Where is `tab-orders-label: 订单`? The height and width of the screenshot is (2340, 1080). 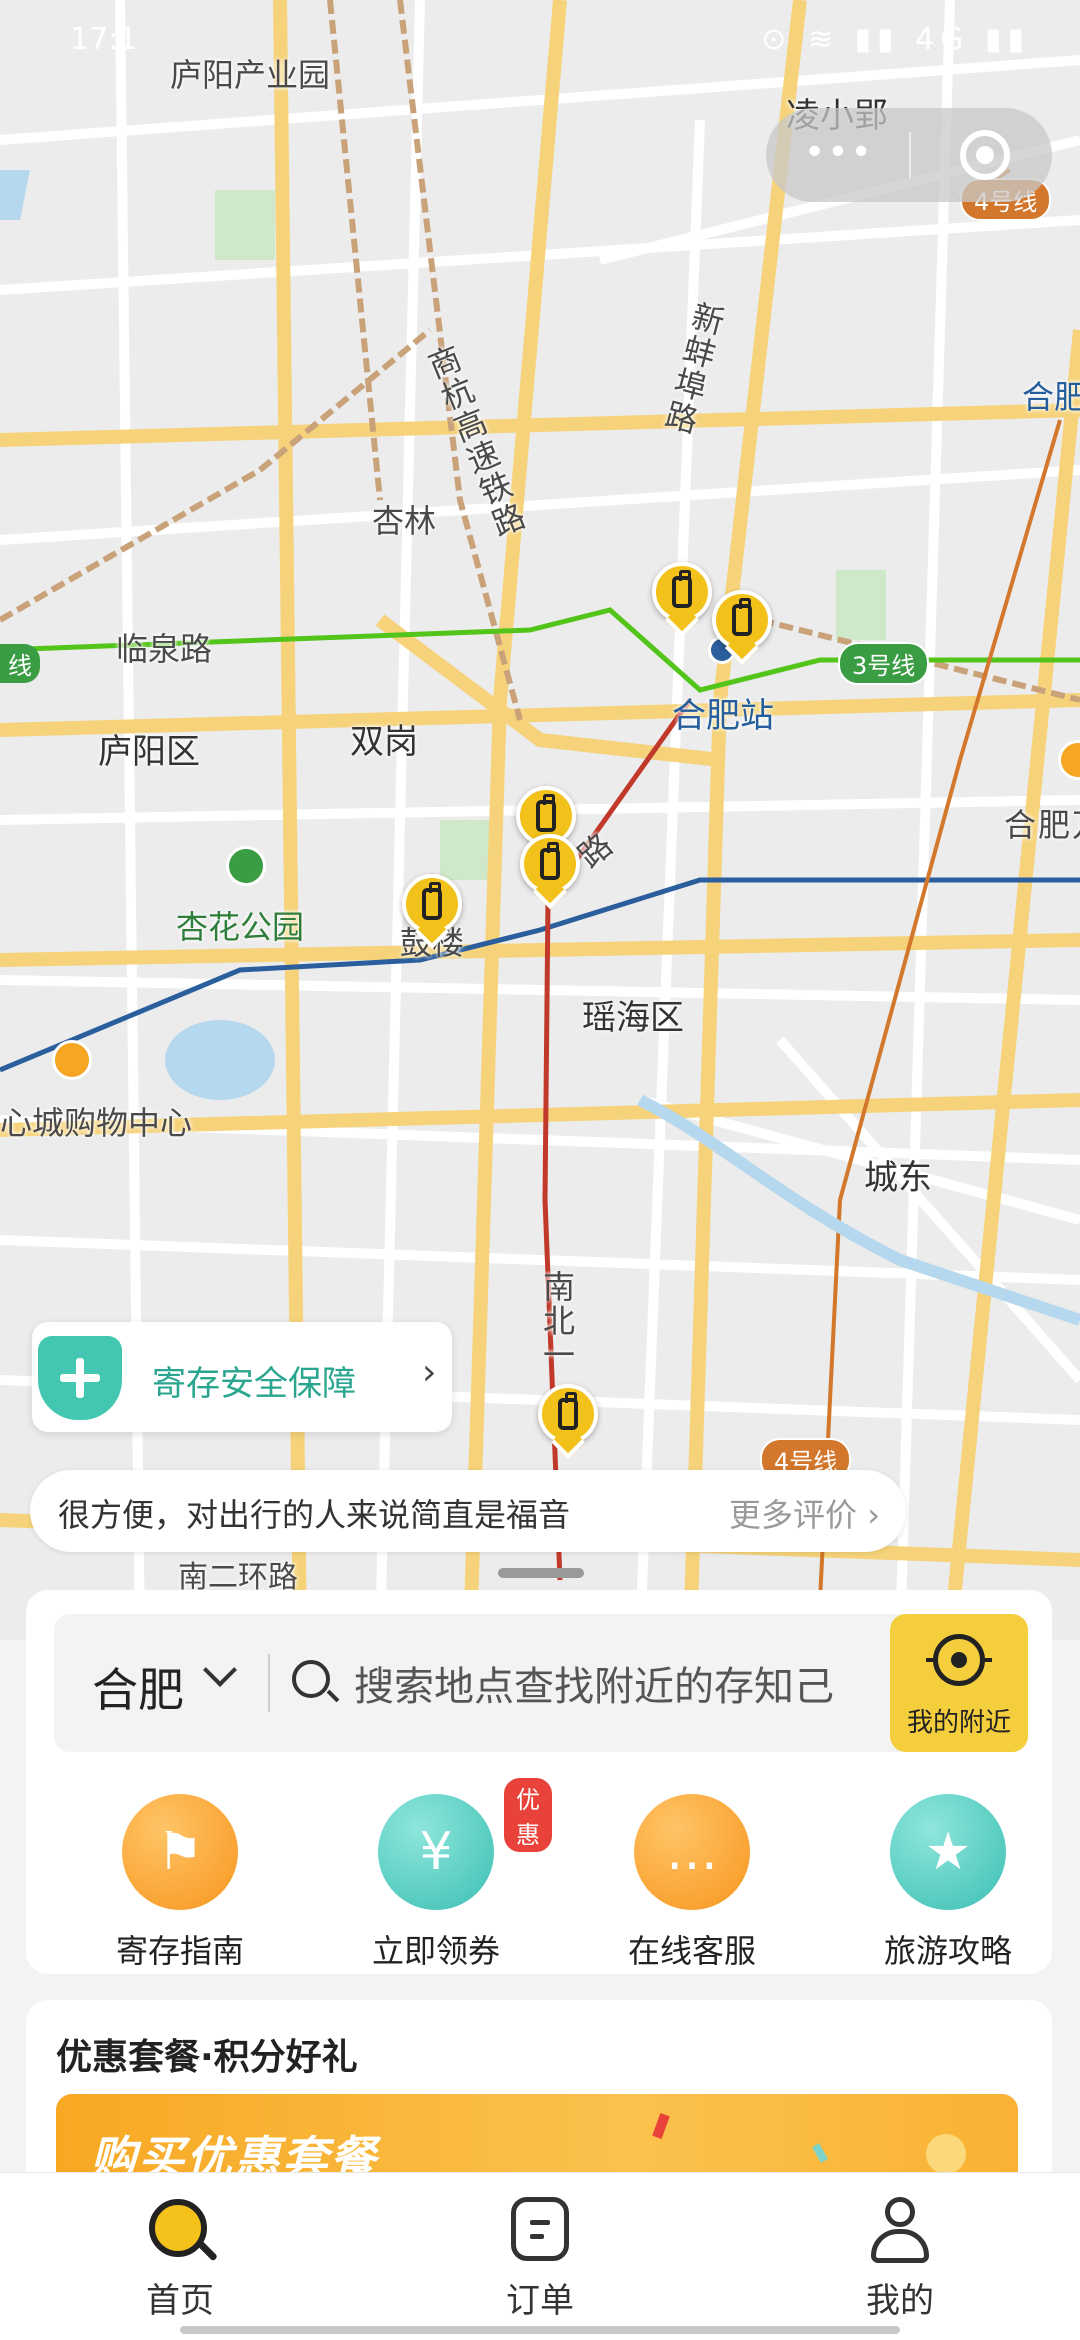
tab-orders-label: 订单 is located at coordinates (540, 2301).